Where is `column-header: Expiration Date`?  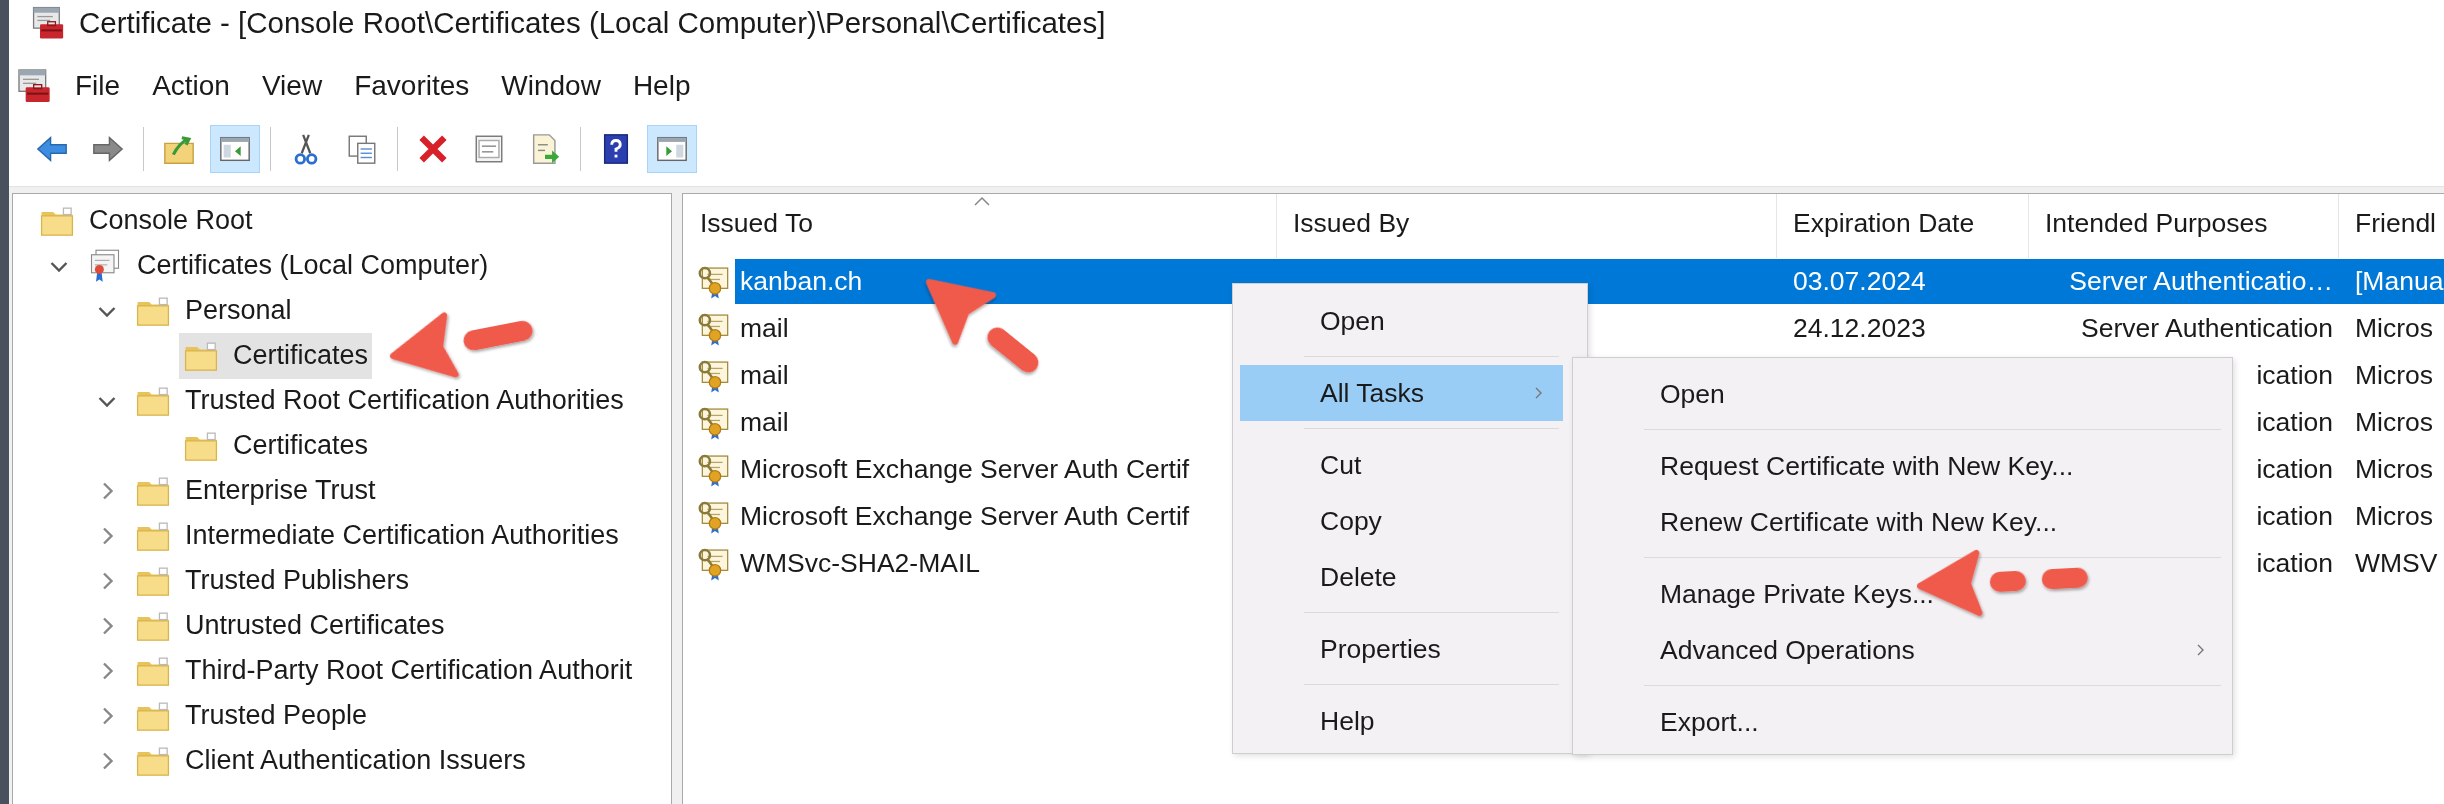
column-header: Expiration Date is located at coordinates (1903, 226).